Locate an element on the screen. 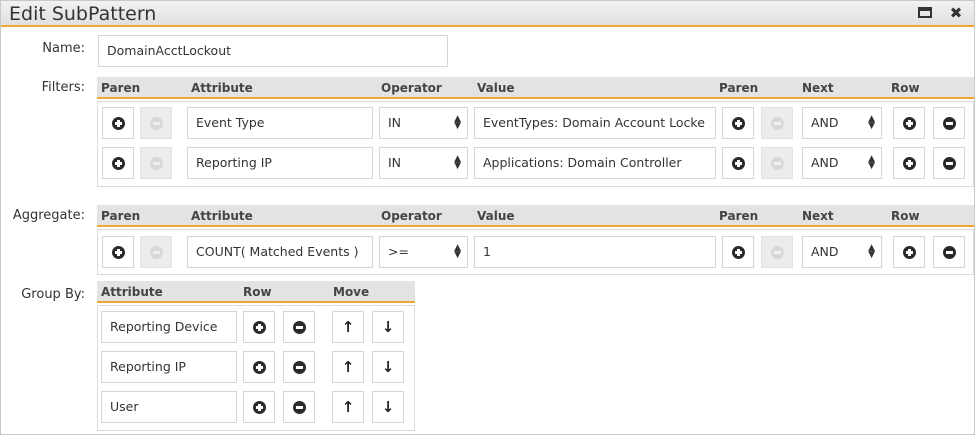  group-by-row-1-remove-button is located at coordinates (299, 327).